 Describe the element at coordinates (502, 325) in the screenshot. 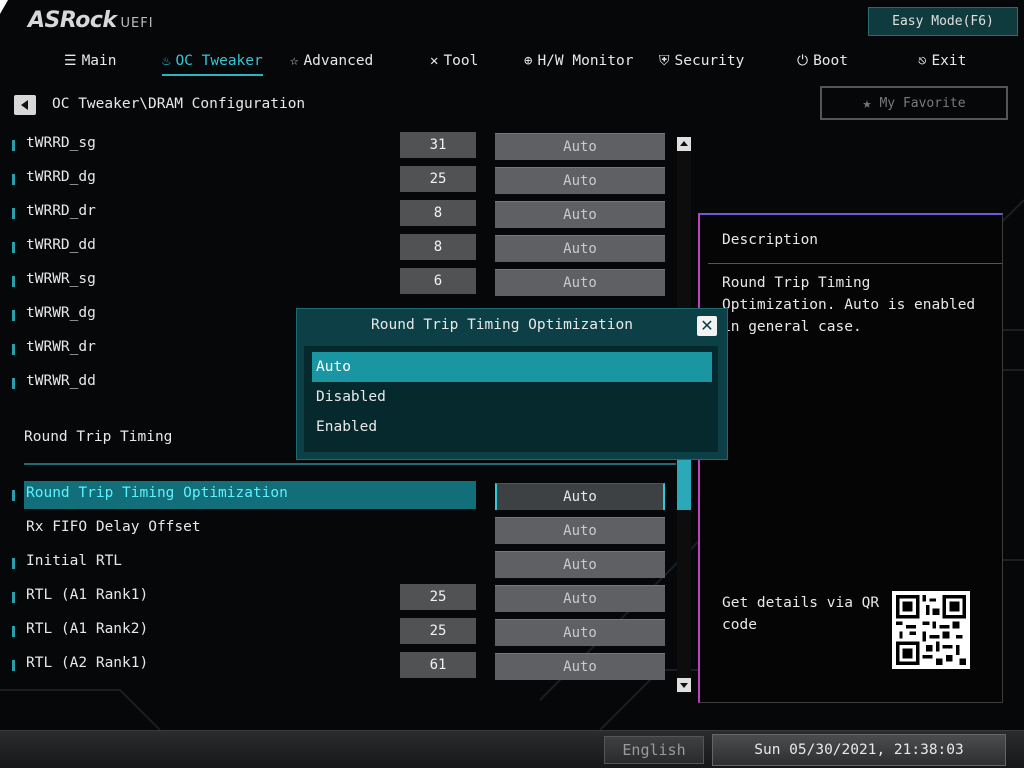

I see `dialog-title: Round Trip Timing Optimization` at that location.